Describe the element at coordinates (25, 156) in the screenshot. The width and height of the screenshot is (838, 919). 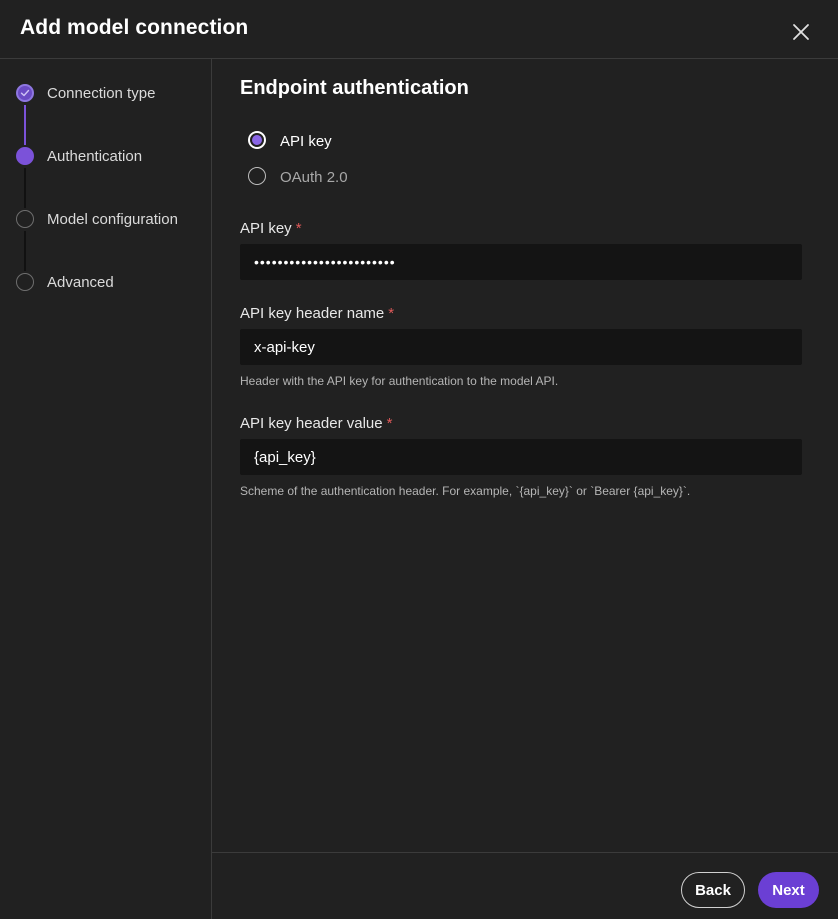
I see `step-active-indicator` at that location.